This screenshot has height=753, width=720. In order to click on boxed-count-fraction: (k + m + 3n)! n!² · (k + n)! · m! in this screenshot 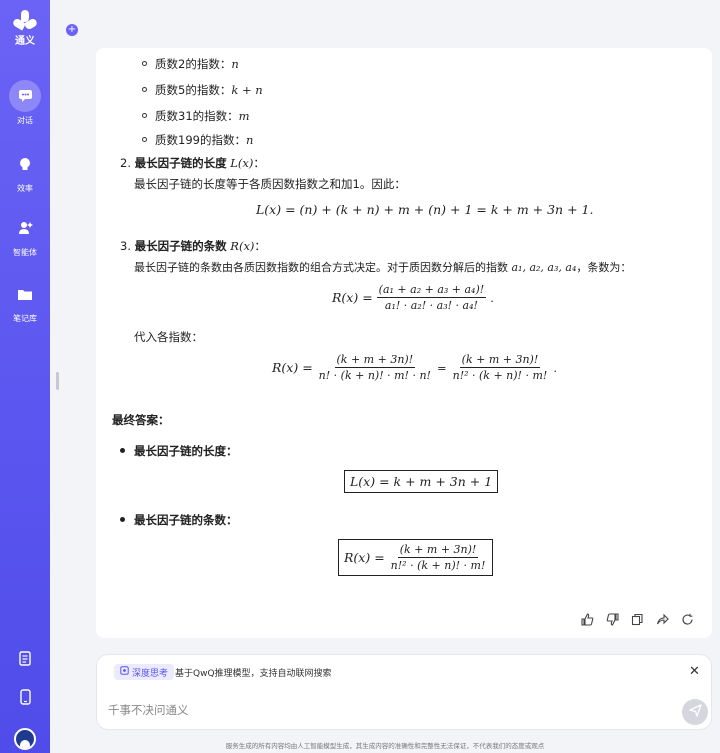, I will do `click(438, 557)`.